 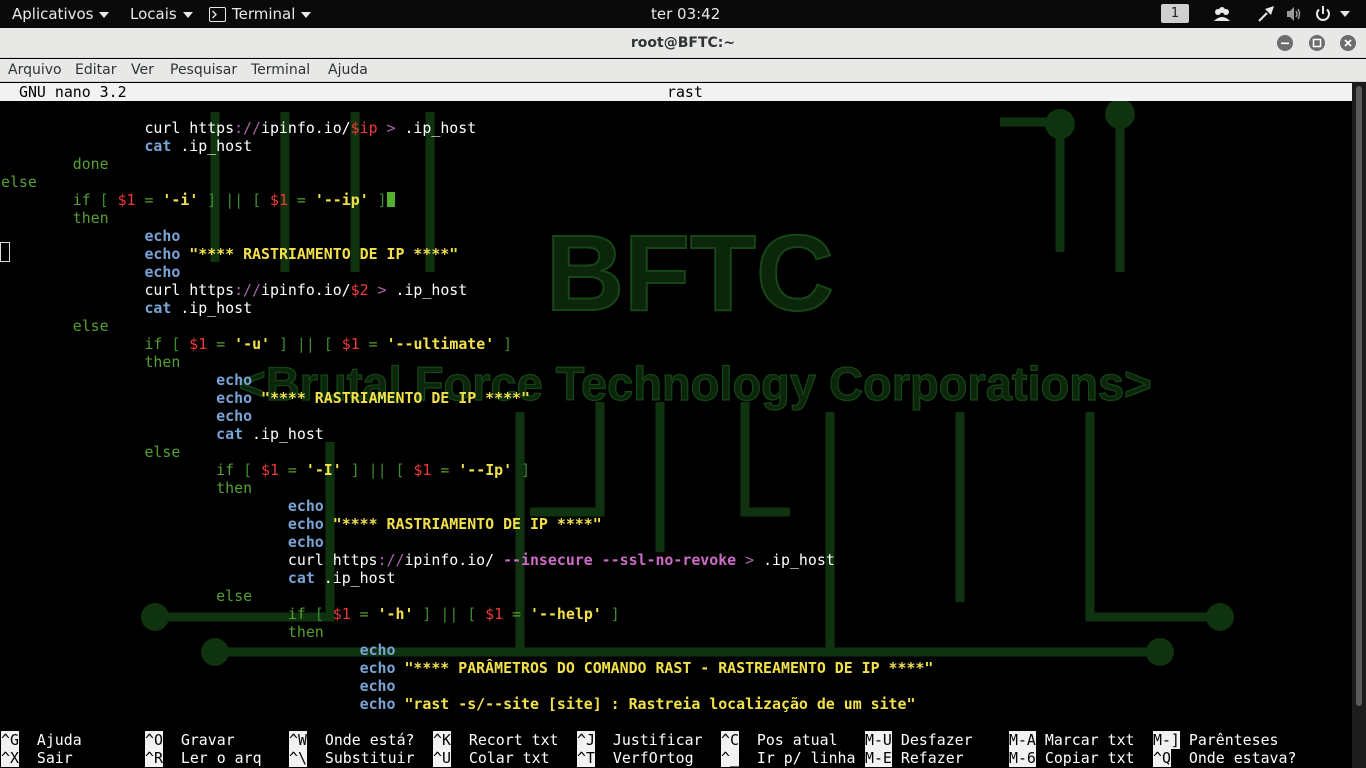 I want to click on code-token: ] || [, so click(x=449, y=614).